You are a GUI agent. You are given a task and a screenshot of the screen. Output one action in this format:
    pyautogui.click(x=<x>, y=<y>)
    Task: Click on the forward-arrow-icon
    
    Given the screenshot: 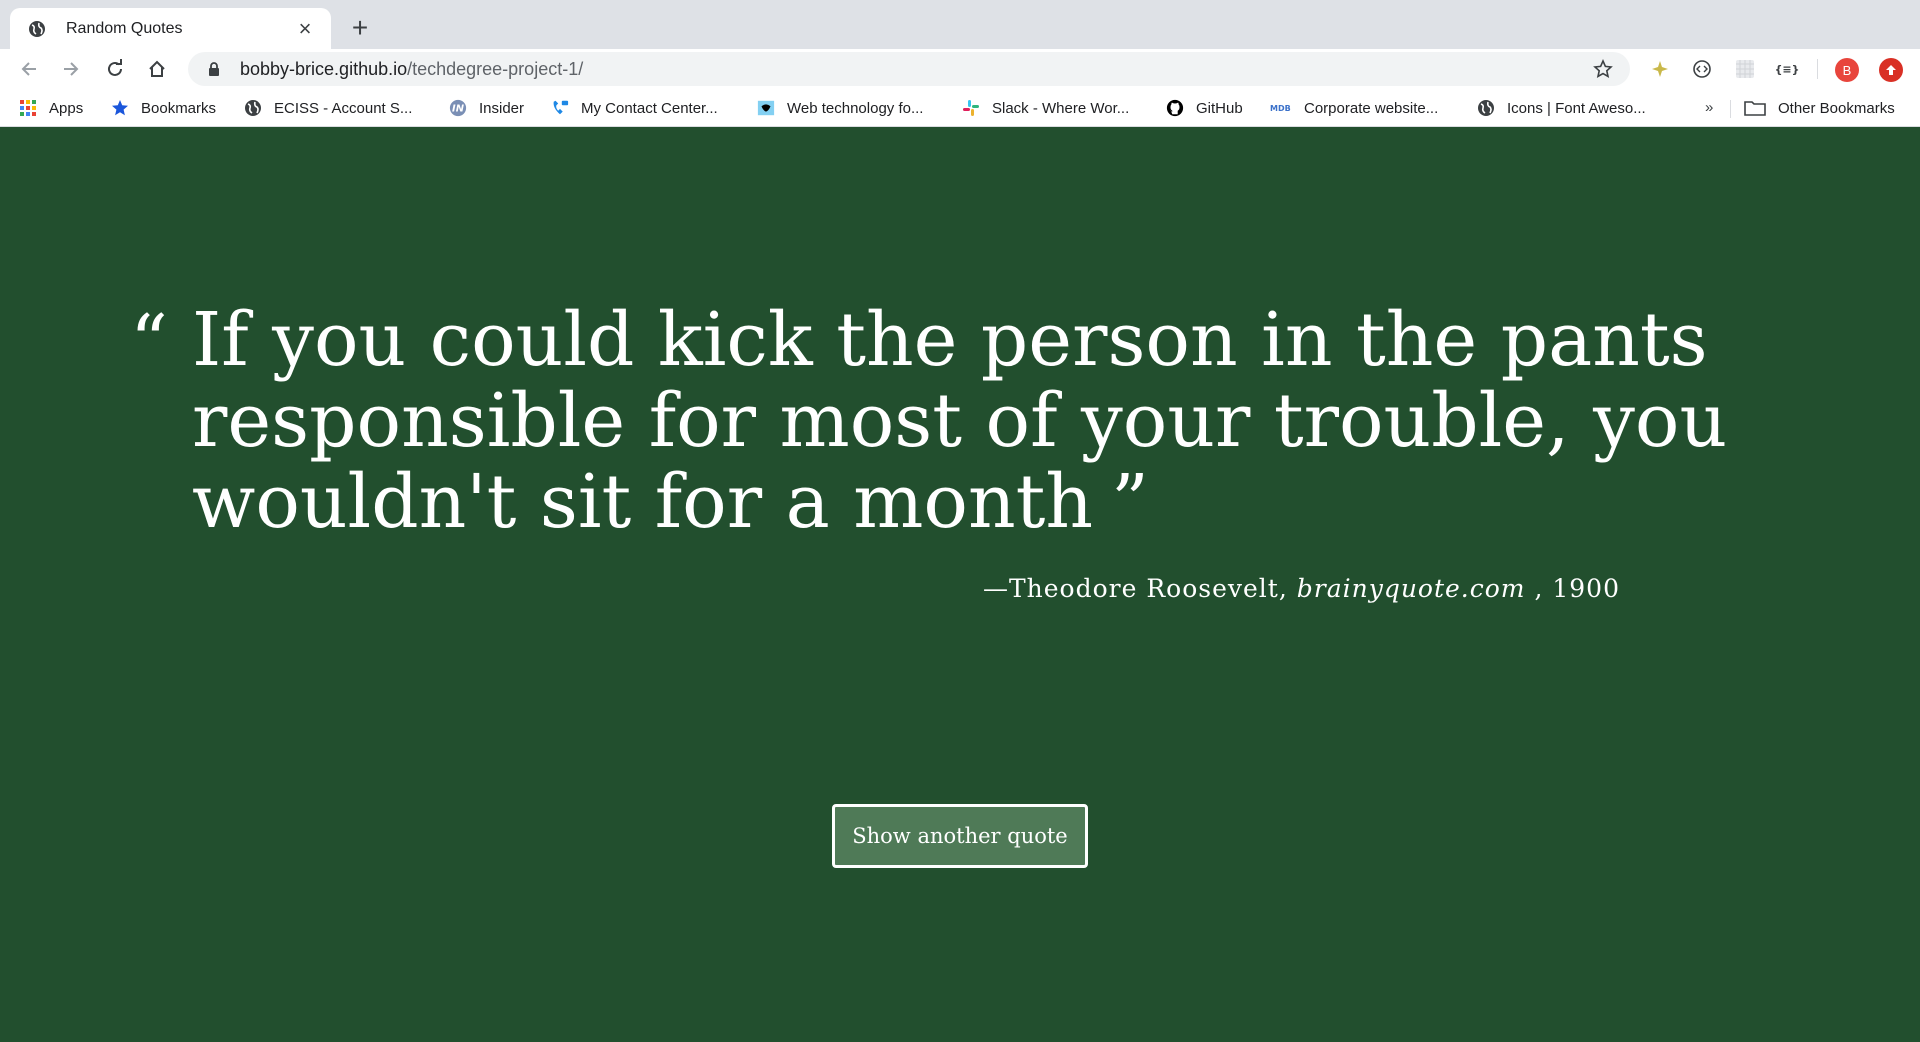 What is the action you would take?
    pyautogui.click(x=71, y=69)
    